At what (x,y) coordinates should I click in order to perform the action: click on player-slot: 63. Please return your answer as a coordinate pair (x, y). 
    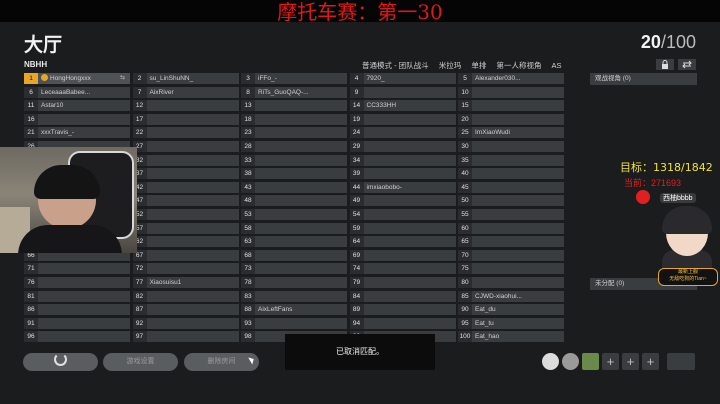
    Looking at the image, I should click on (294, 242).